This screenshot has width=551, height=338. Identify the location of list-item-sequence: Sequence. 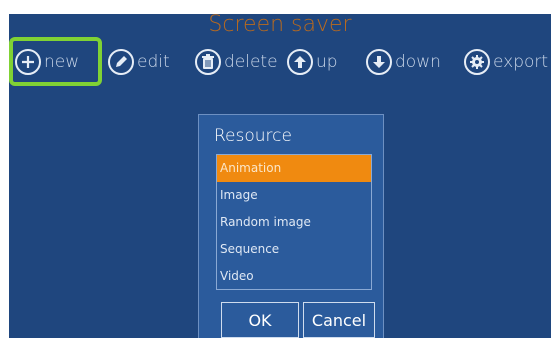
(294, 249).